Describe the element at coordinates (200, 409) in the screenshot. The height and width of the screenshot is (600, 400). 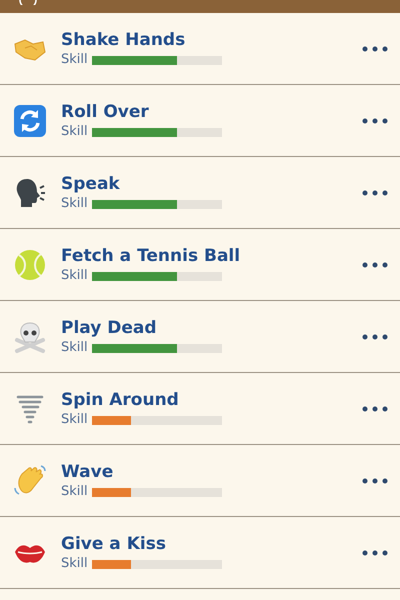
I see `skill-row: Spin Around Skill` at that location.